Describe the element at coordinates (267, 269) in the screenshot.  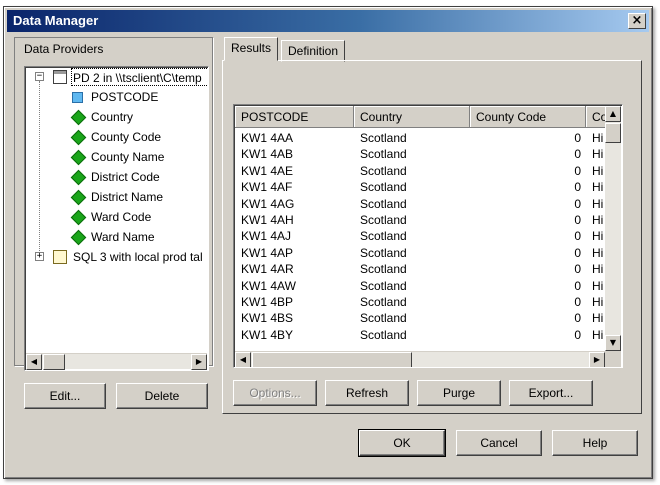
I see `table-cell: KW1 4AR` at that location.